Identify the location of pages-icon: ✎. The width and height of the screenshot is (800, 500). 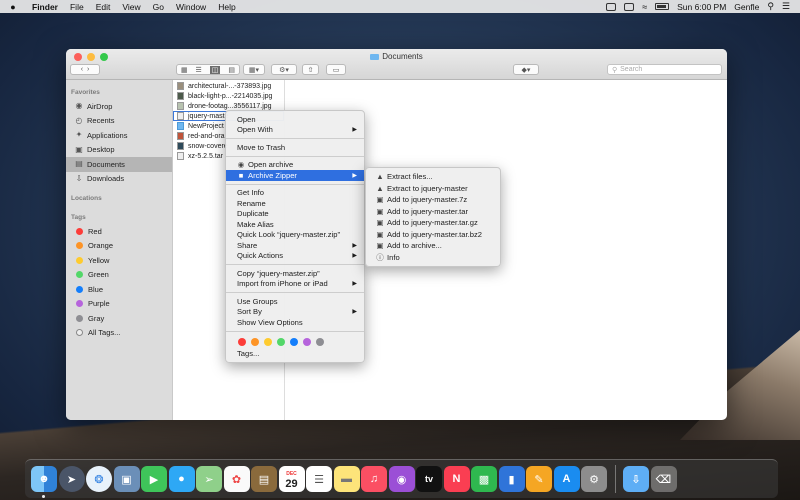
(539, 479).